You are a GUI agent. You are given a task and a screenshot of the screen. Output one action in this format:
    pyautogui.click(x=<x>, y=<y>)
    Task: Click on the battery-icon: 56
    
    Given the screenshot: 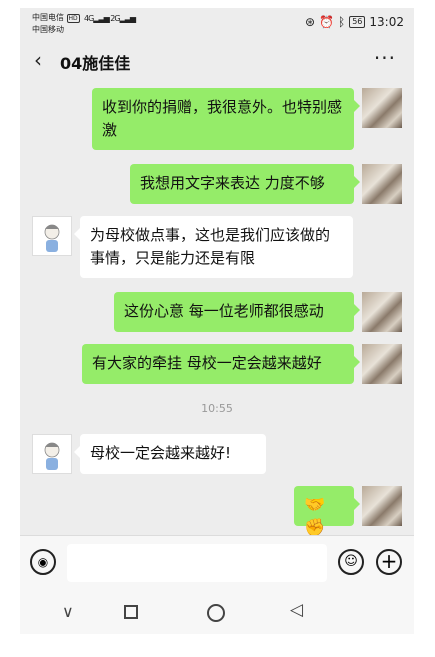 What is the action you would take?
    pyautogui.click(x=357, y=22)
    